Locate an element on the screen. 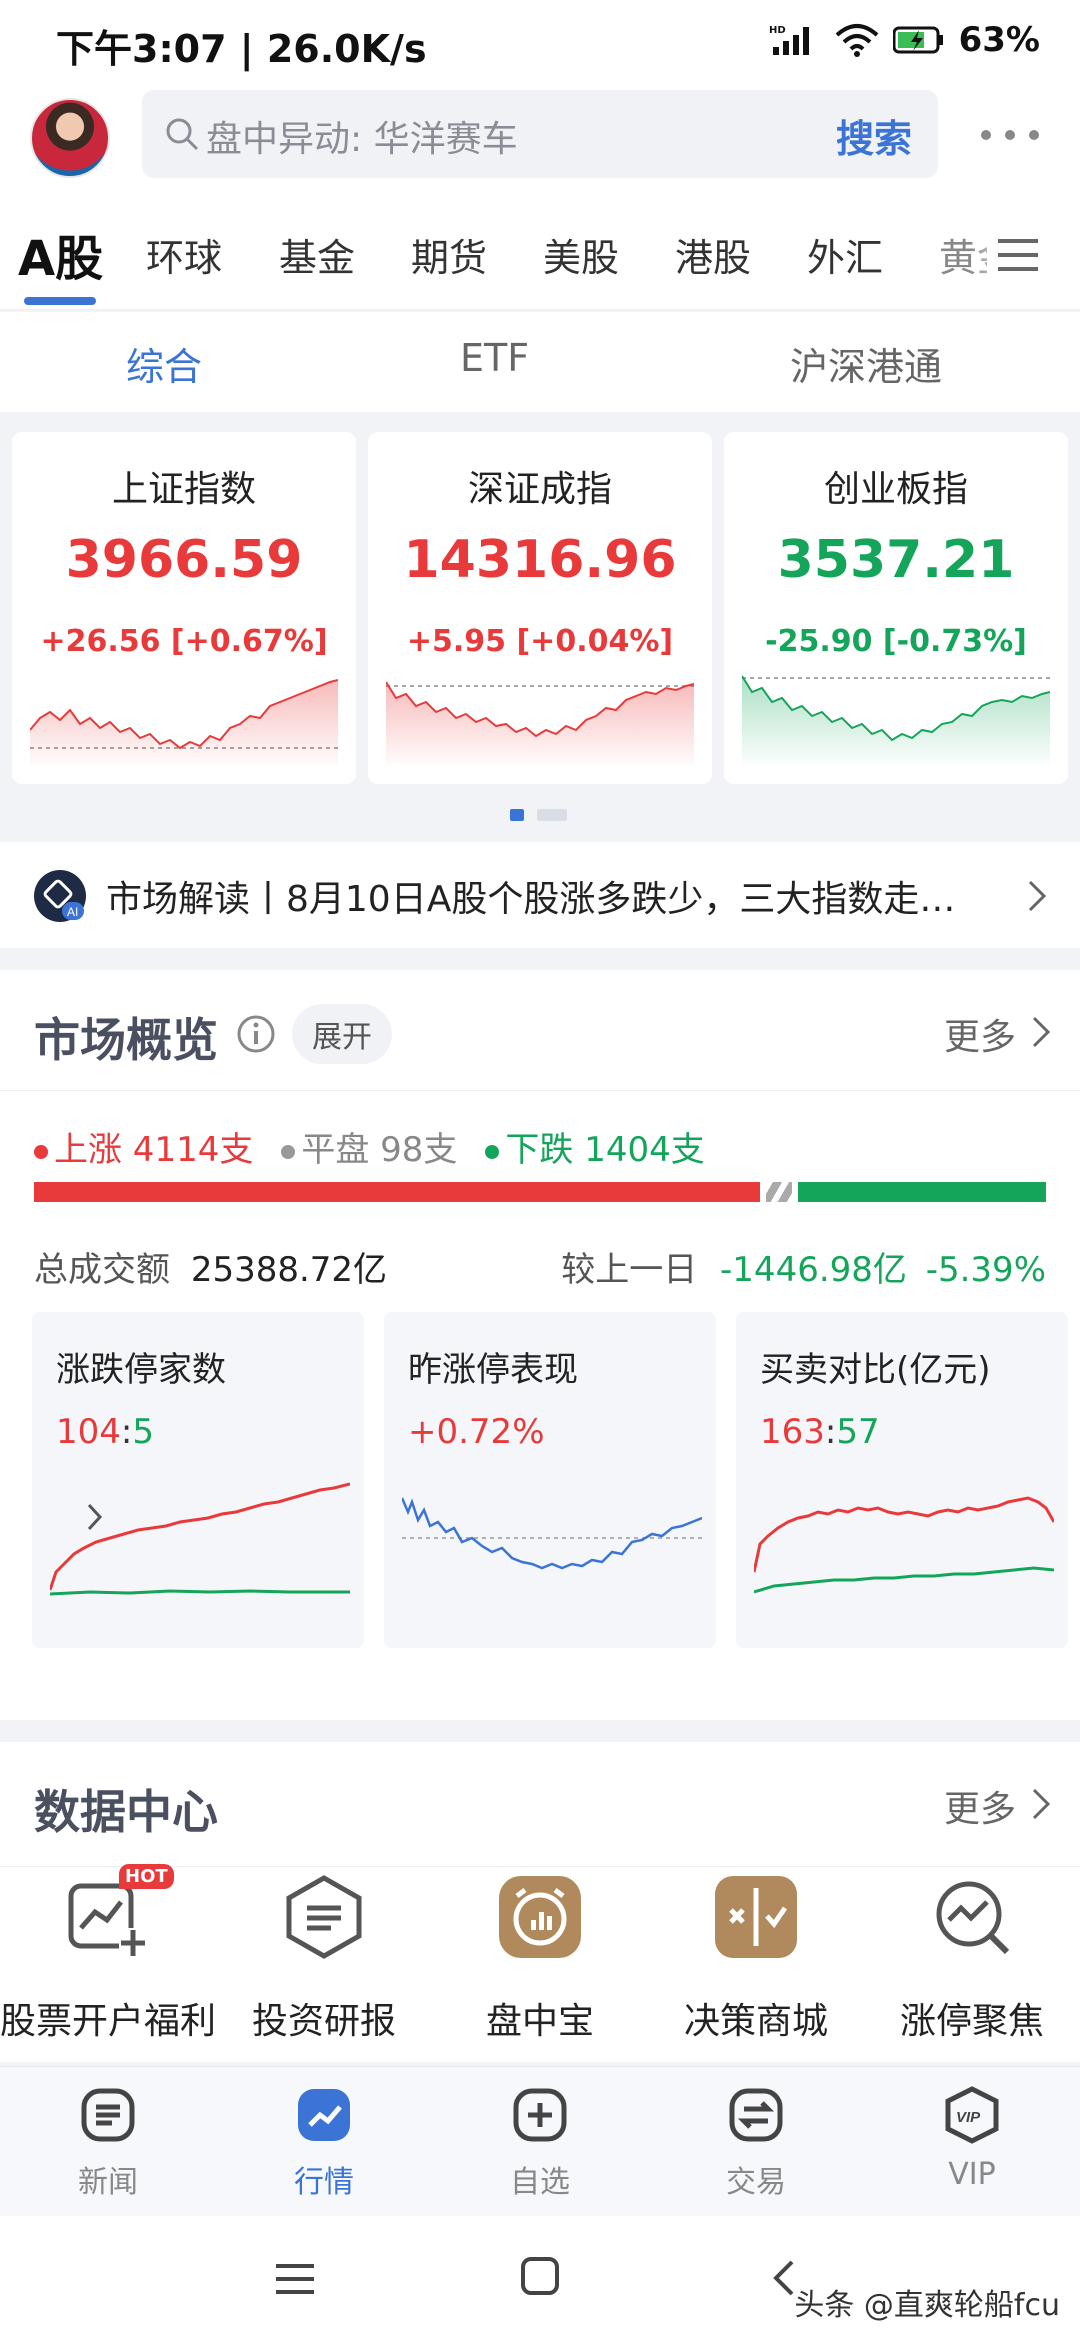 The width and height of the screenshot is (1080, 2340). nav-label: 行情 is located at coordinates (324, 2182).